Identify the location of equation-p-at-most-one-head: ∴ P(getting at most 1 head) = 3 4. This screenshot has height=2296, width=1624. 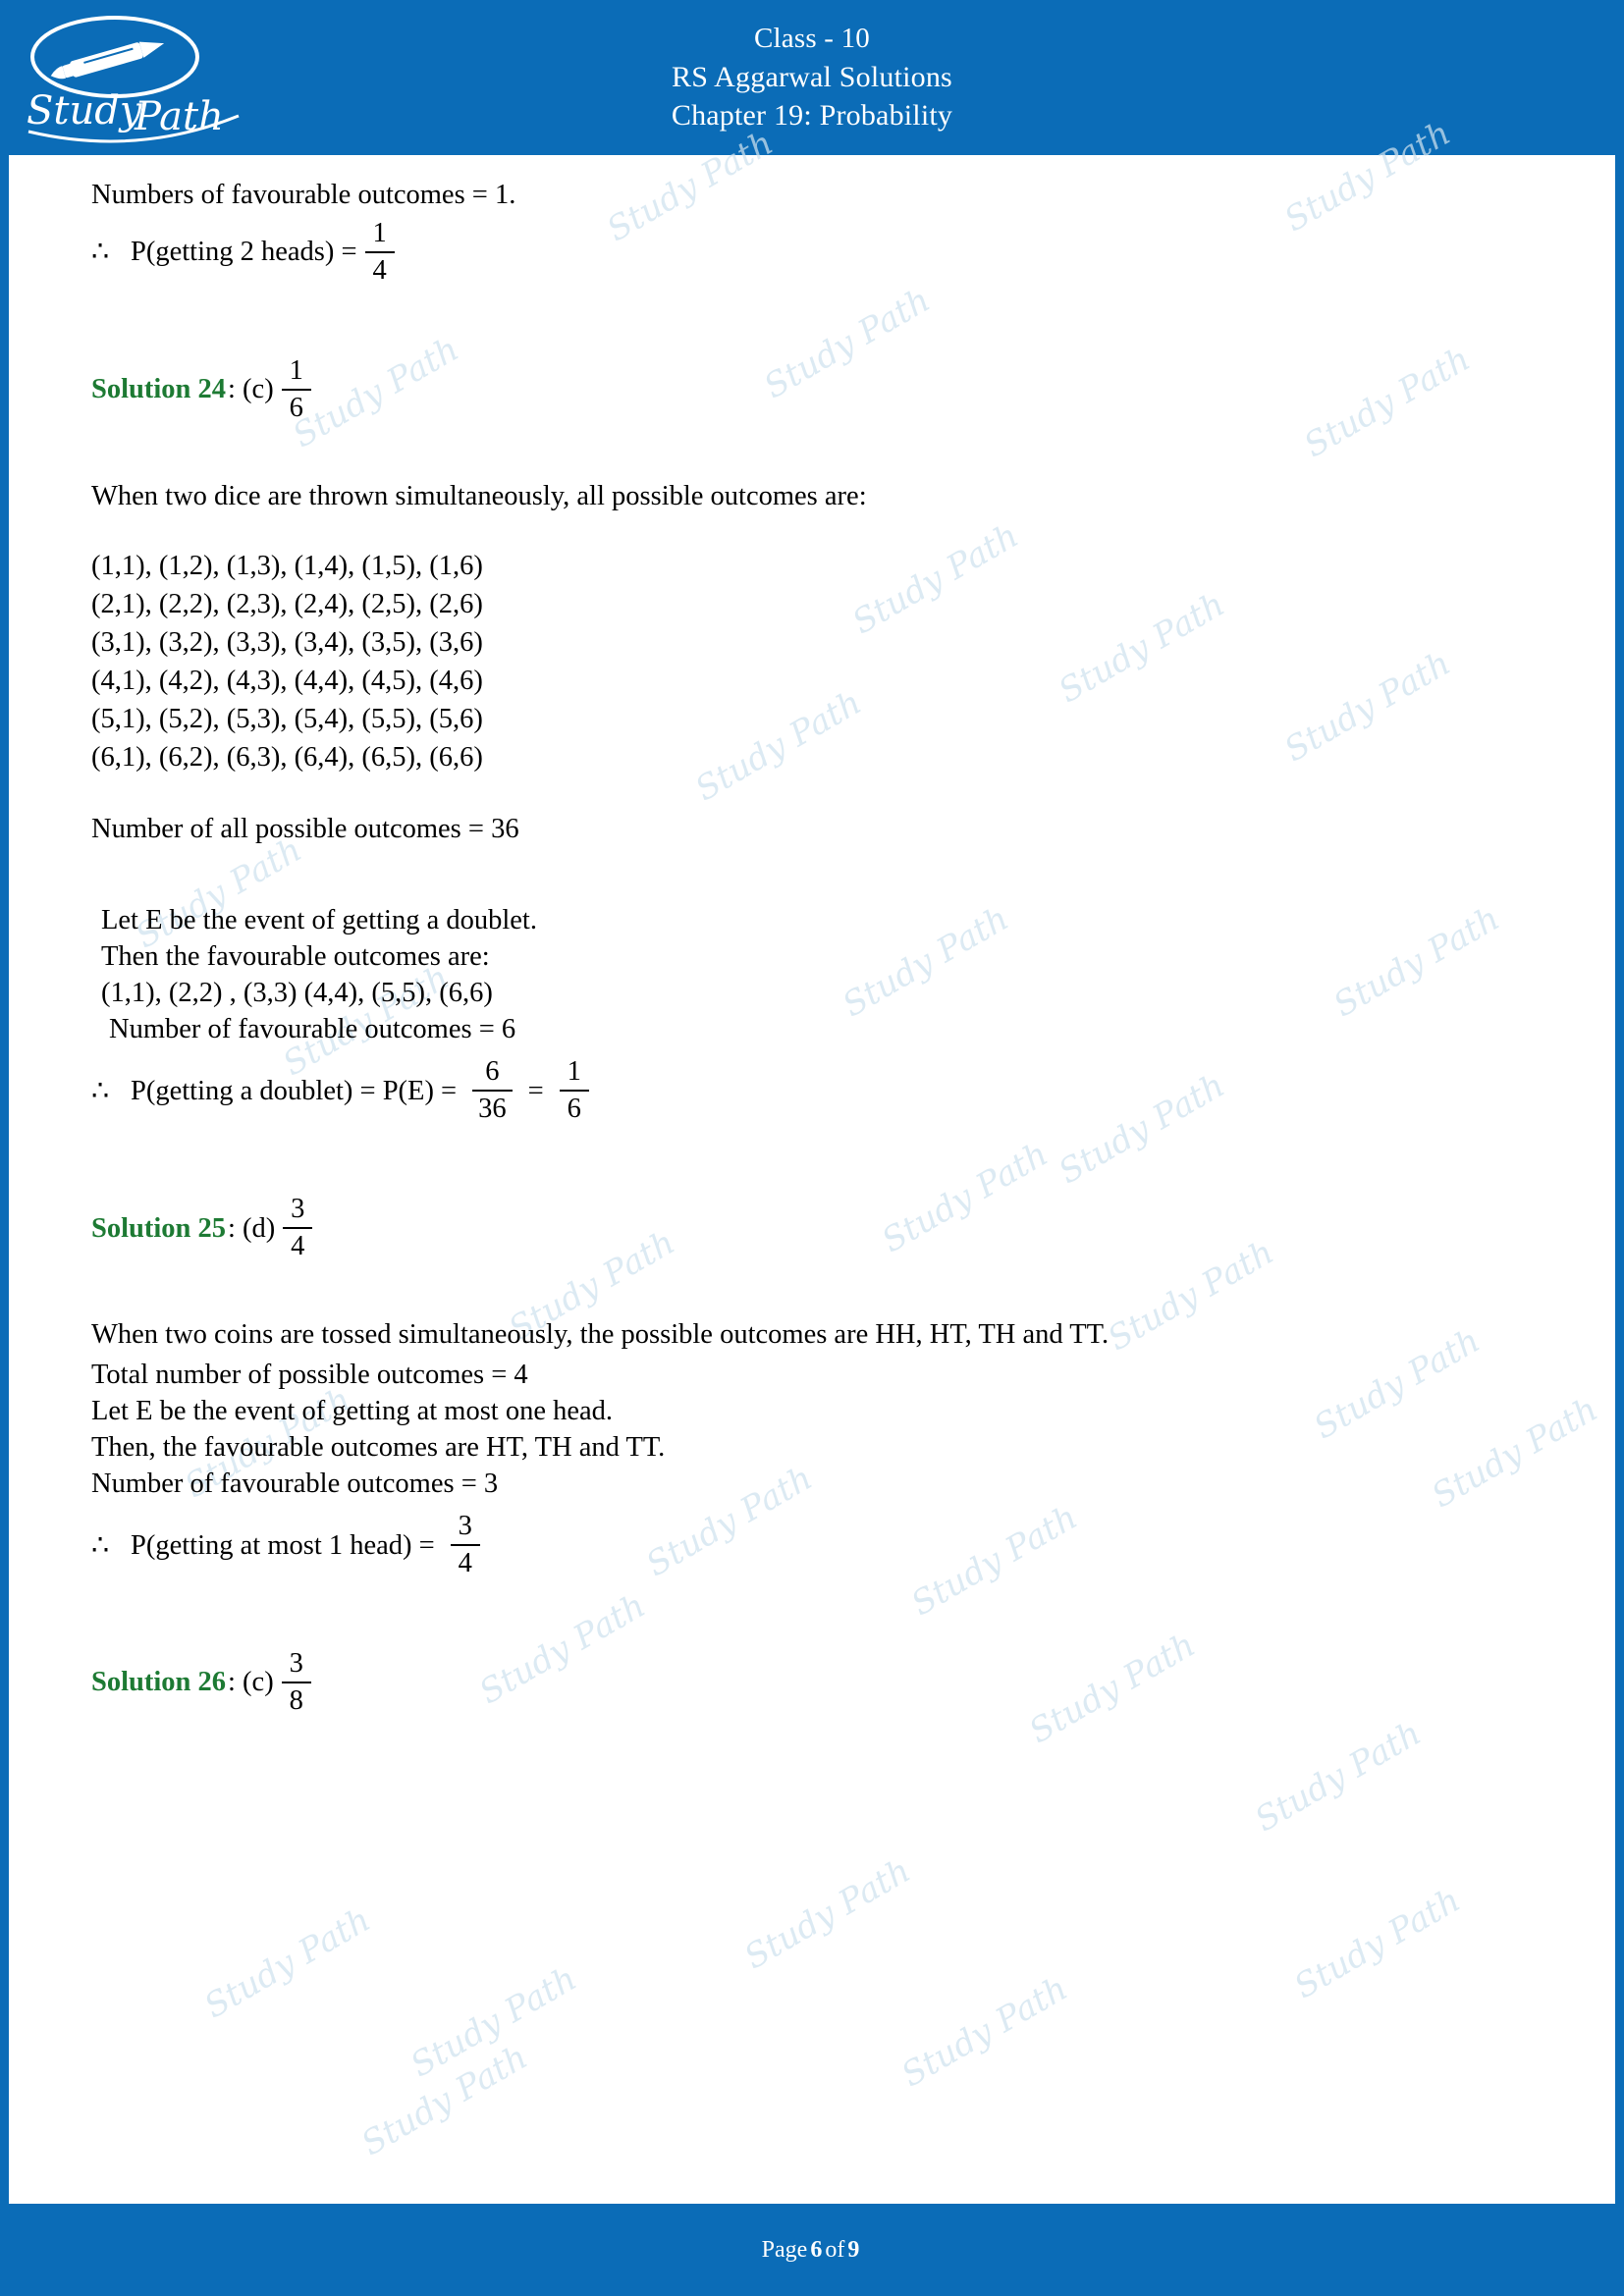
(812, 1545).